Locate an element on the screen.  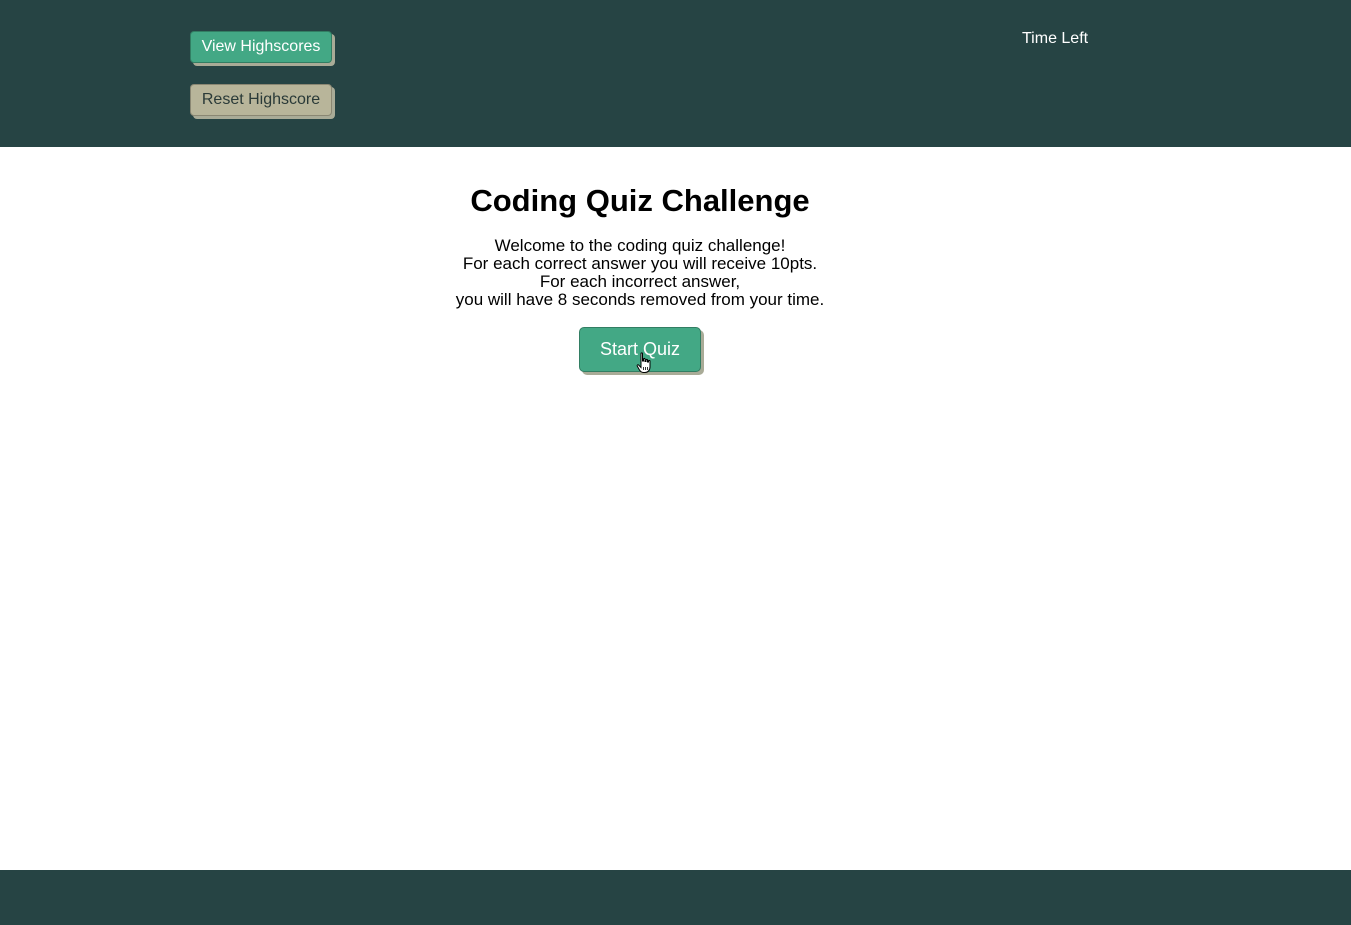
start-quiz-button: Start Quiz is located at coordinates (640, 349).